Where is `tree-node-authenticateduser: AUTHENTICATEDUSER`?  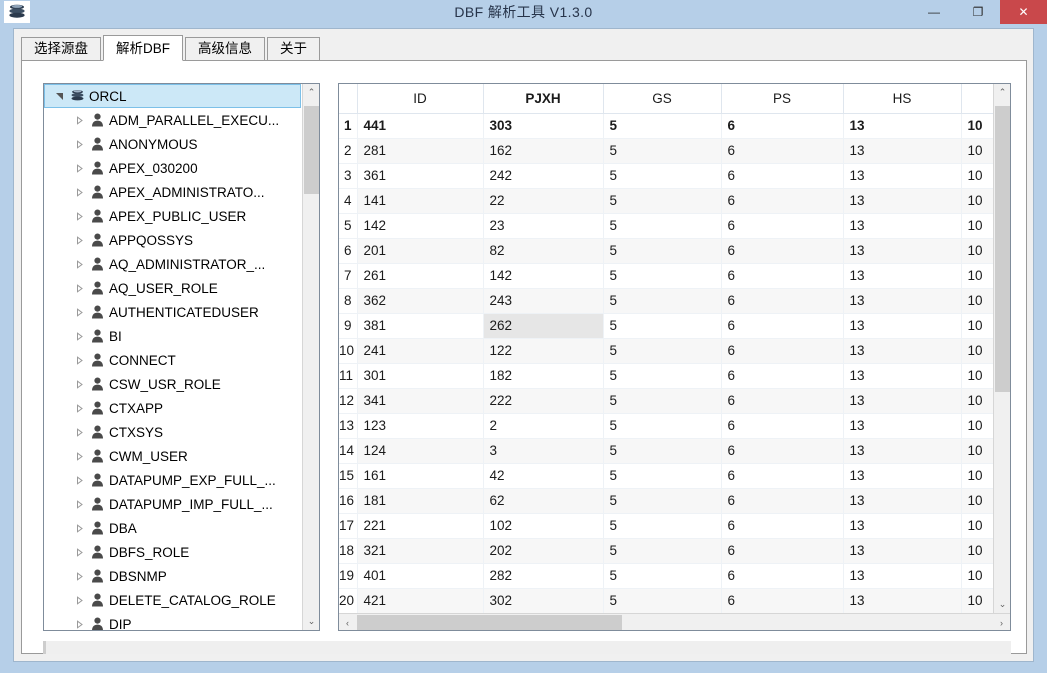 tree-node-authenticateduser: AUTHENTICATEDUSER is located at coordinates (173, 312).